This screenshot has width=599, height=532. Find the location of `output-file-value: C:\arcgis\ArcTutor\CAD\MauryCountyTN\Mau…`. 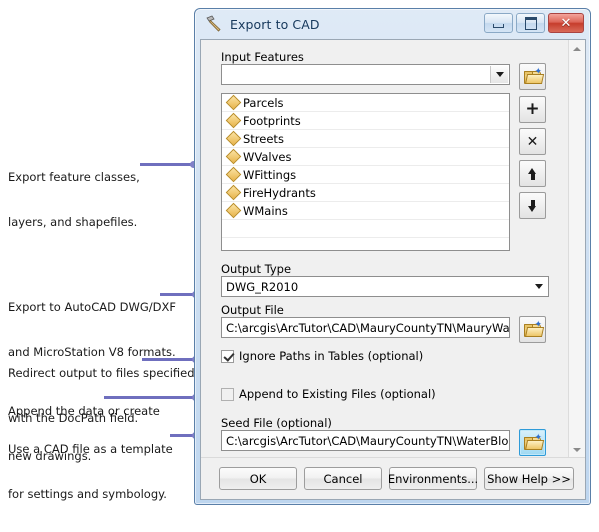

output-file-value: C:\arcgis\ArcTutor\CAD\MauryCountyTN\Mau… is located at coordinates (368, 327).